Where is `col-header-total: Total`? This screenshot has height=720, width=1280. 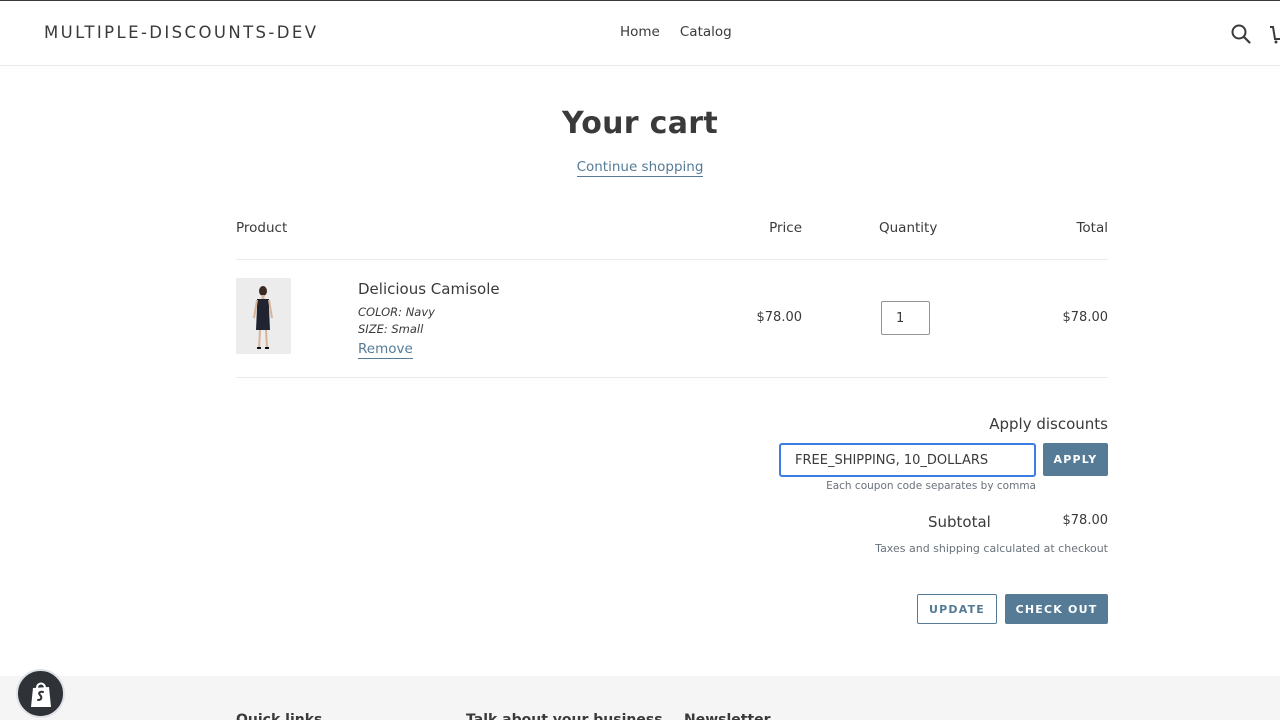
col-header-total: Total is located at coordinates (1092, 228).